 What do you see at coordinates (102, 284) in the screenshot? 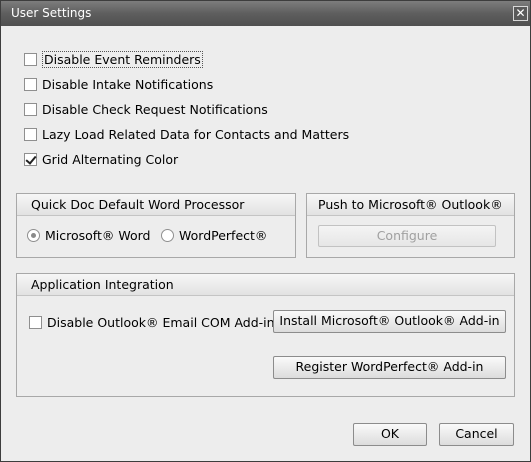
I see `group-title: Application Integration` at bounding box center [102, 284].